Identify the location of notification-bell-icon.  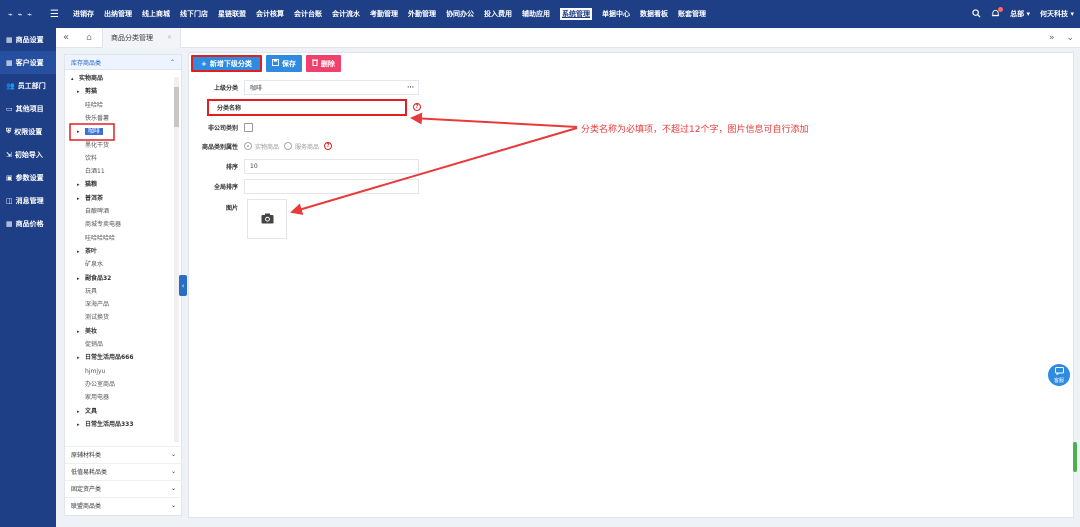
(997, 13).